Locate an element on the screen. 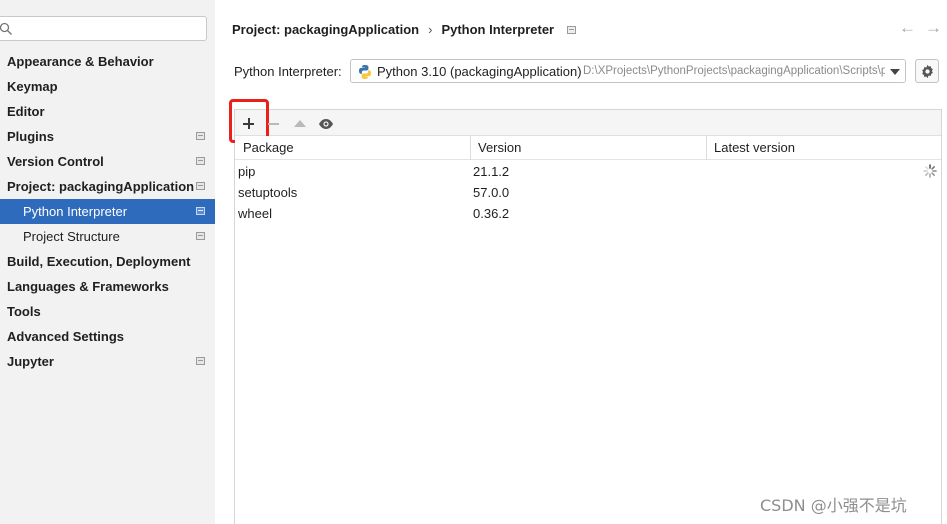  sidebar-item-project-structure: Project Structure is located at coordinates (107, 236).